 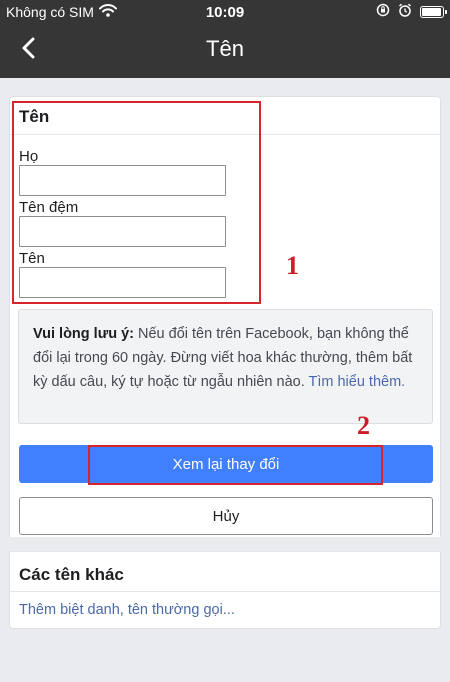 What do you see at coordinates (32, 258) in the screenshot?
I see `first-name-label: Tên` at bounding box center [32, 258].